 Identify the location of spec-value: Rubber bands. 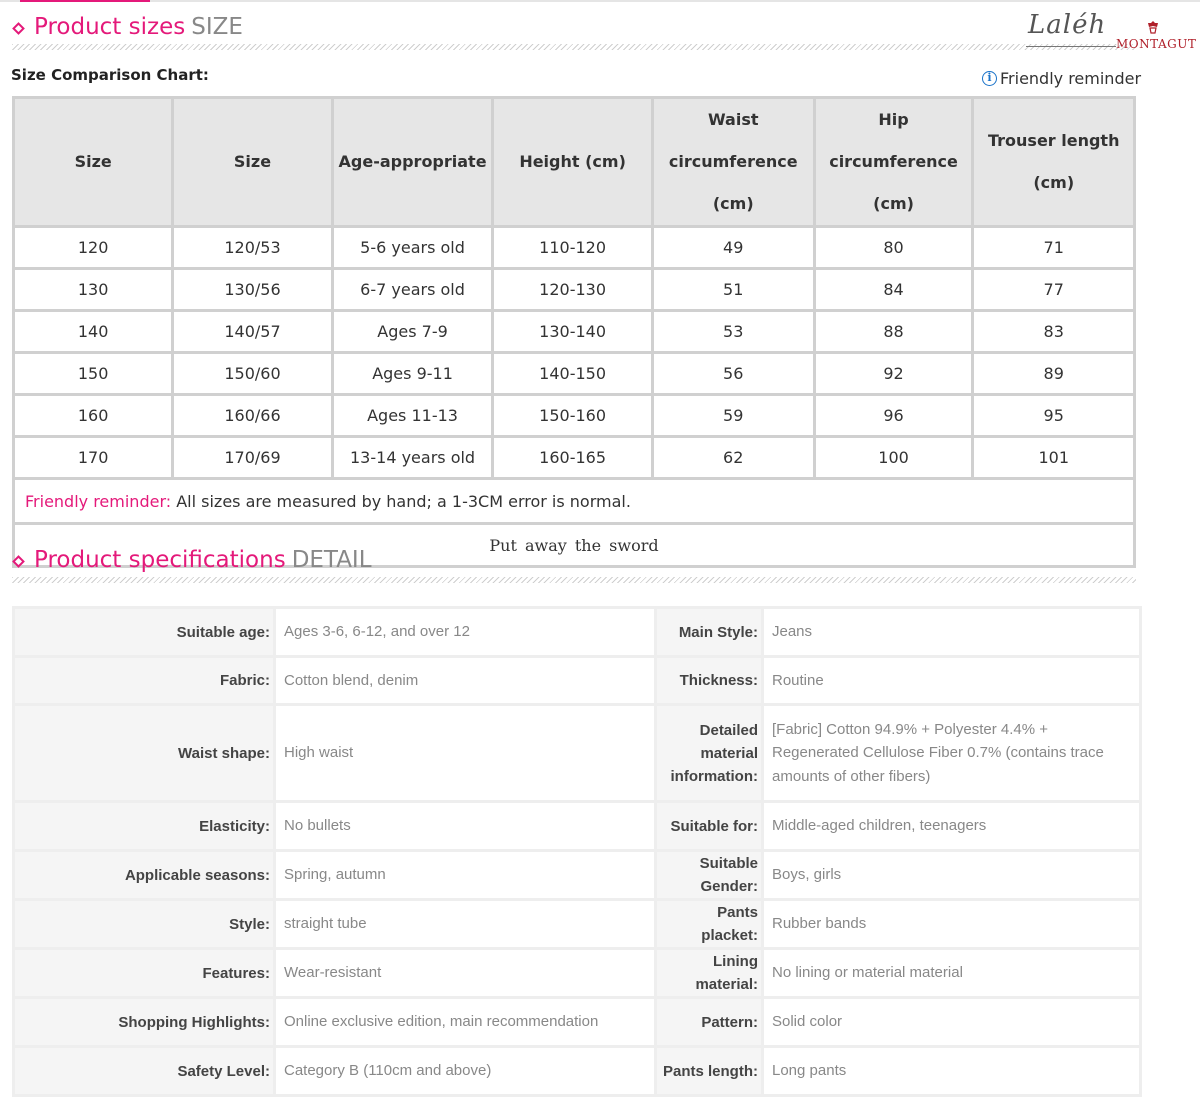
(951, 924).